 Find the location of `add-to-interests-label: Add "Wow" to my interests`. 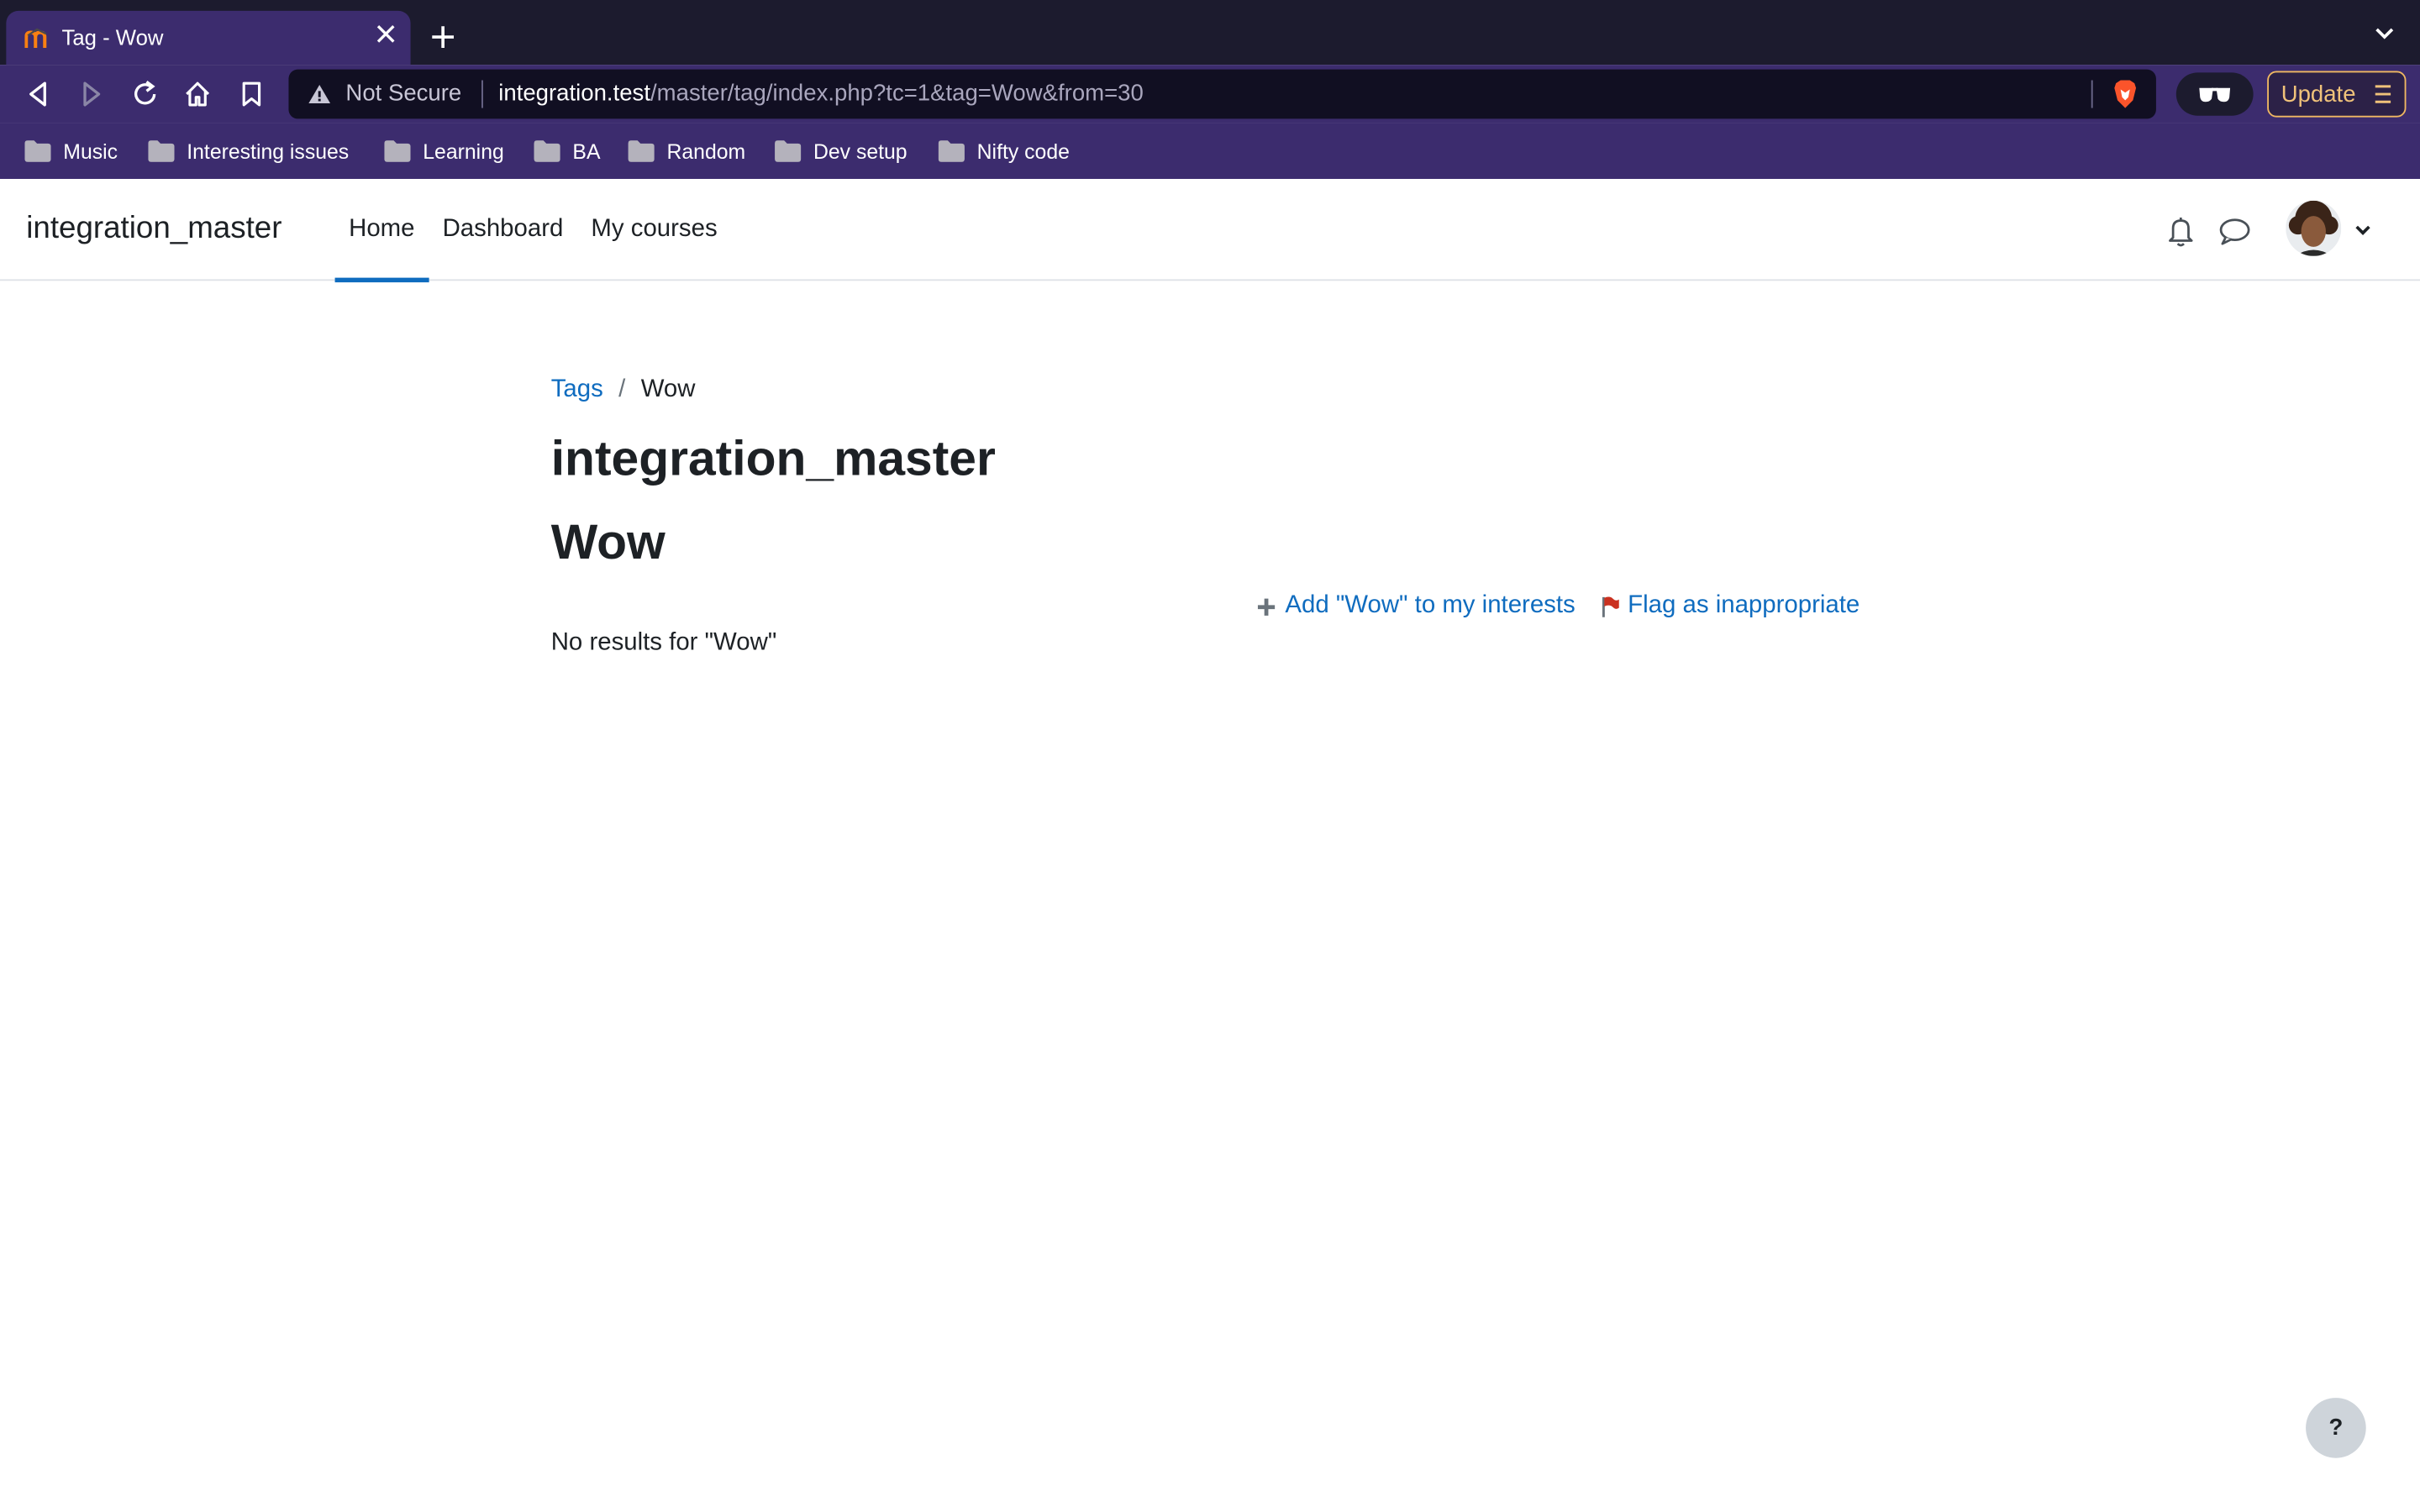

add-to-interests-label: Add "Wow" to my interests is located at coordinates (1430, 605).